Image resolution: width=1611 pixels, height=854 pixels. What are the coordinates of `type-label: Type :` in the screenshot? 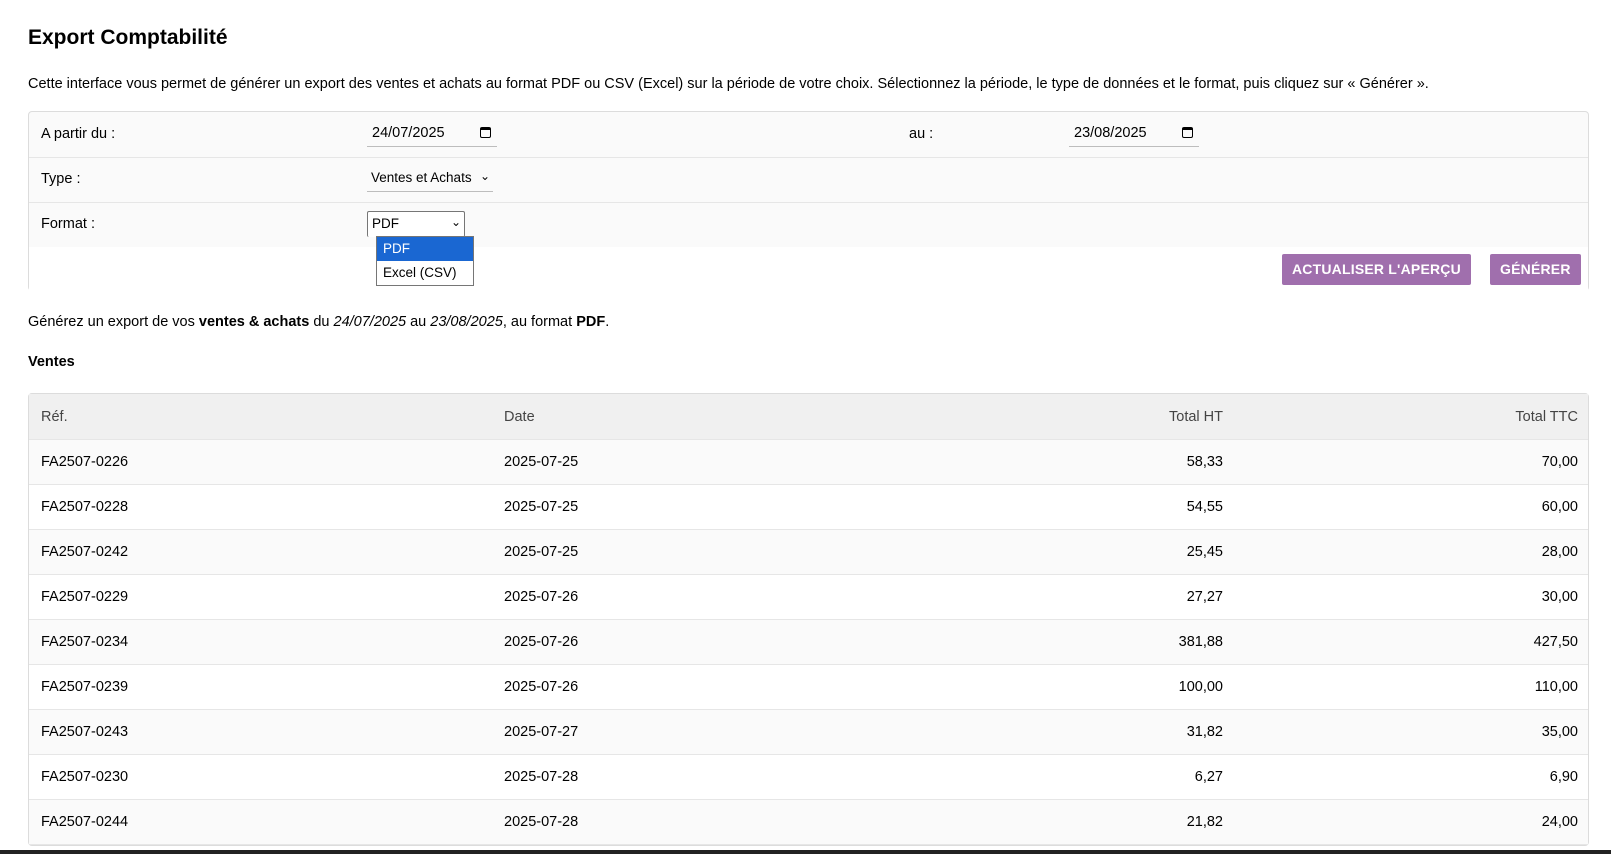 It's located at (61, 179).